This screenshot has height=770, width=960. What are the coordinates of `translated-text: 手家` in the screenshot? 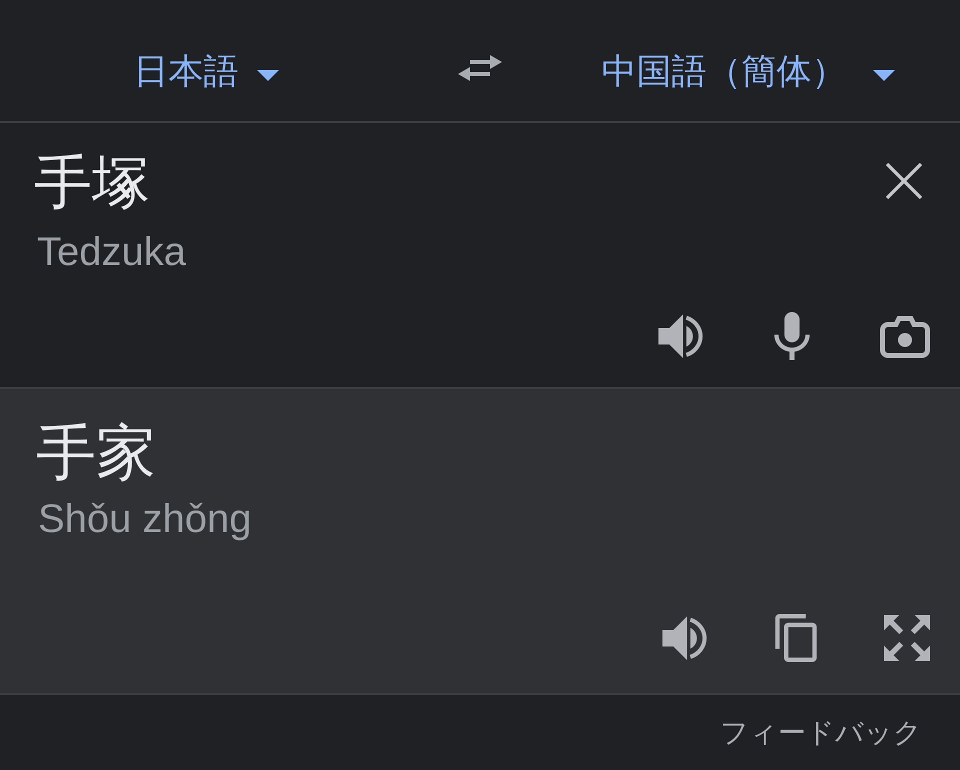 It's located at (96, 453).